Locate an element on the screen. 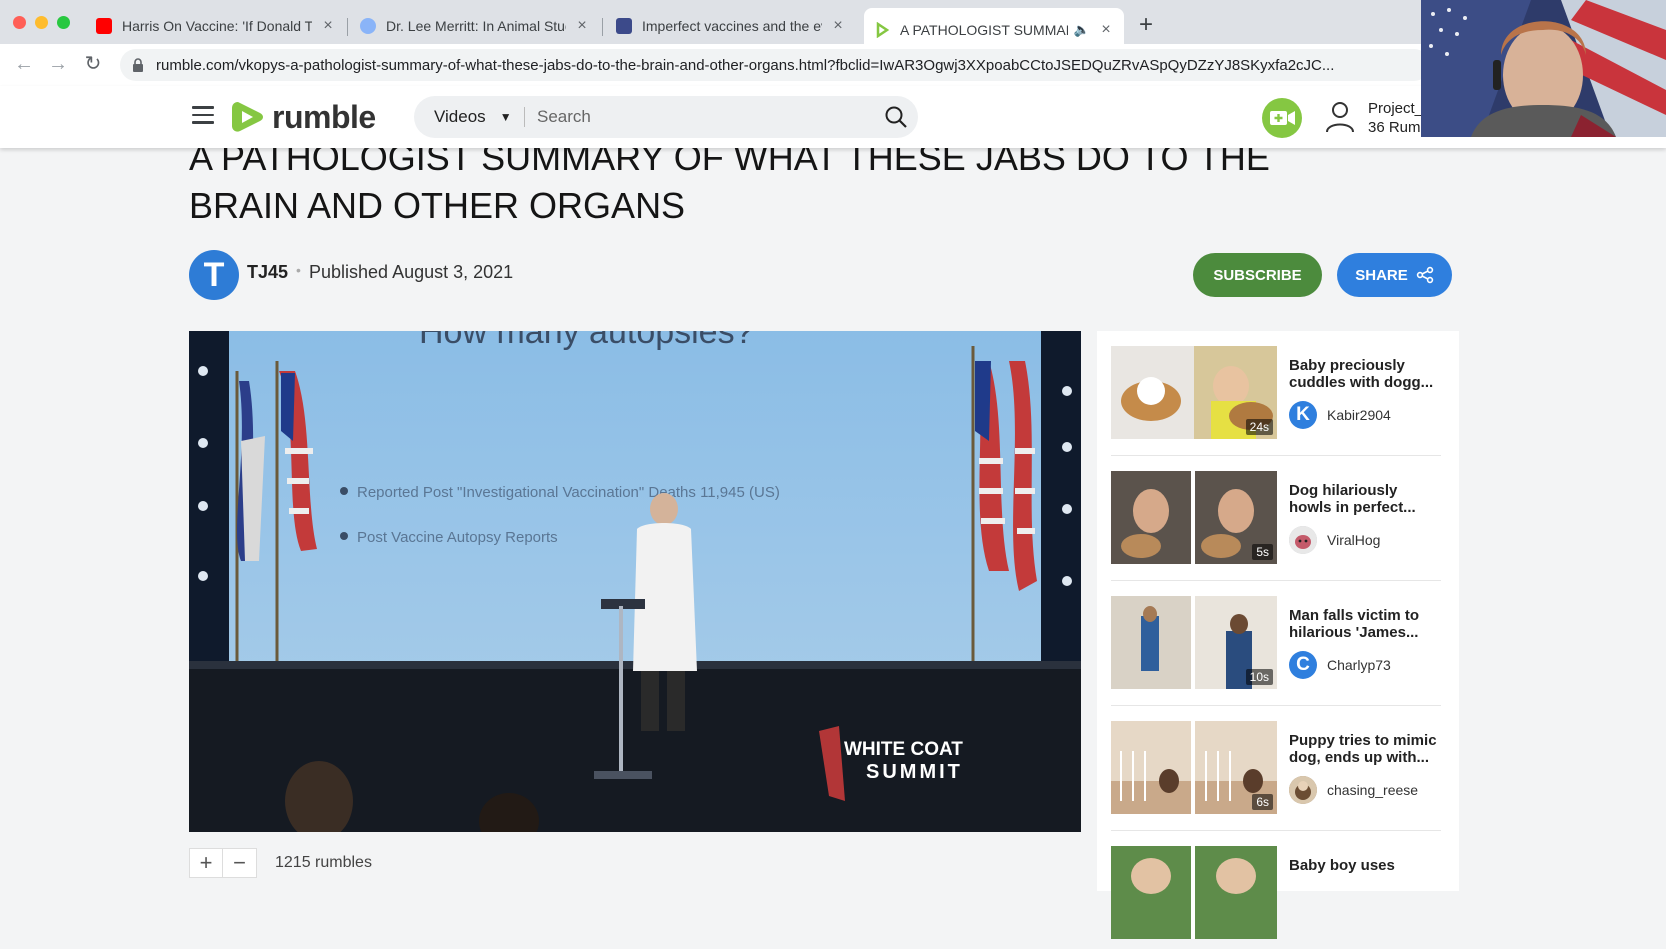 The width and height of the screenshot is (1666, 949). youtube-favicon-icon is located at coordinates (104, 26).